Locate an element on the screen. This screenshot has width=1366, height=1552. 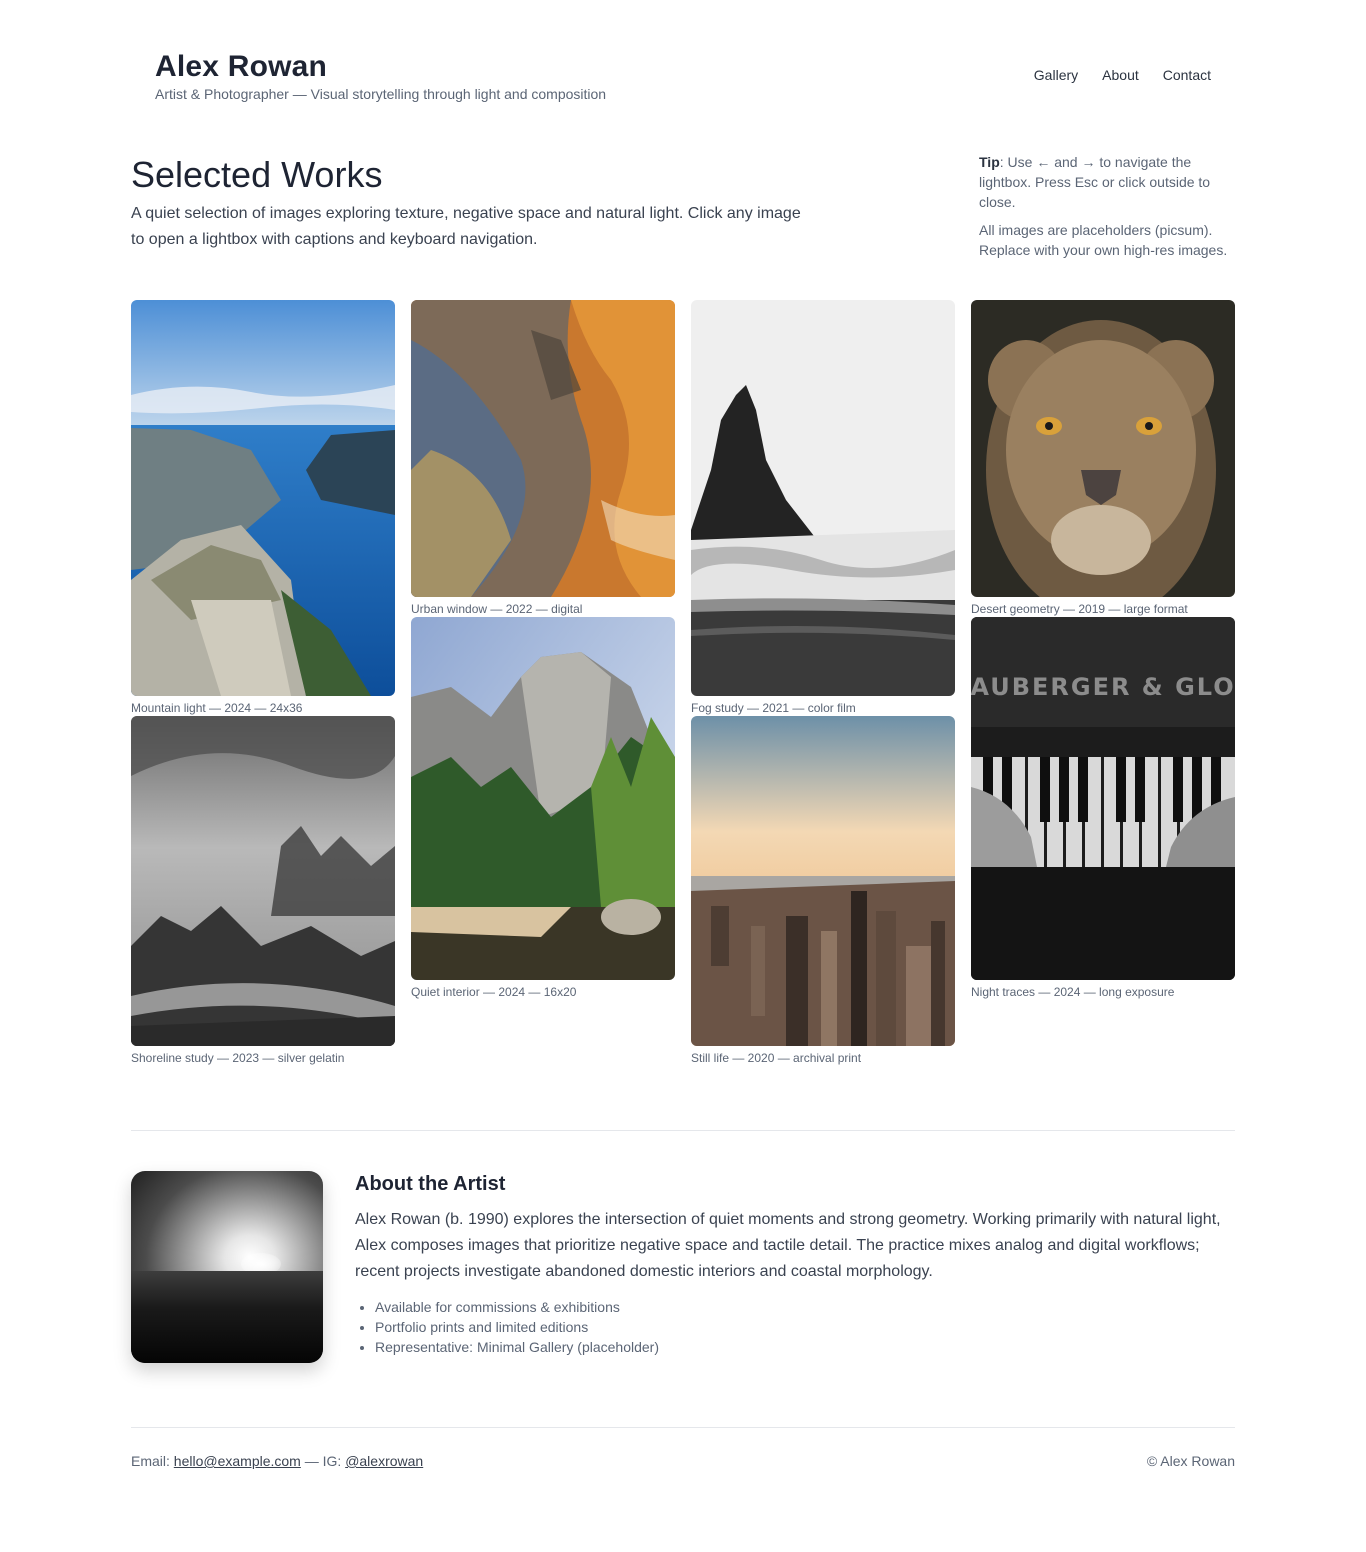
gallery-item: Desert geometry — 2019 — large format is located at coordinates (1103, 458).